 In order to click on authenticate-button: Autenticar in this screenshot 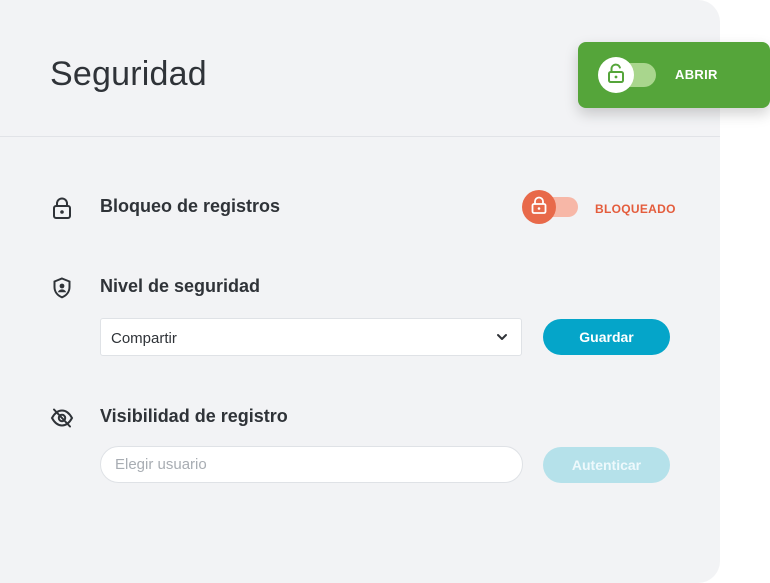, I will do `click(606, 465)`.